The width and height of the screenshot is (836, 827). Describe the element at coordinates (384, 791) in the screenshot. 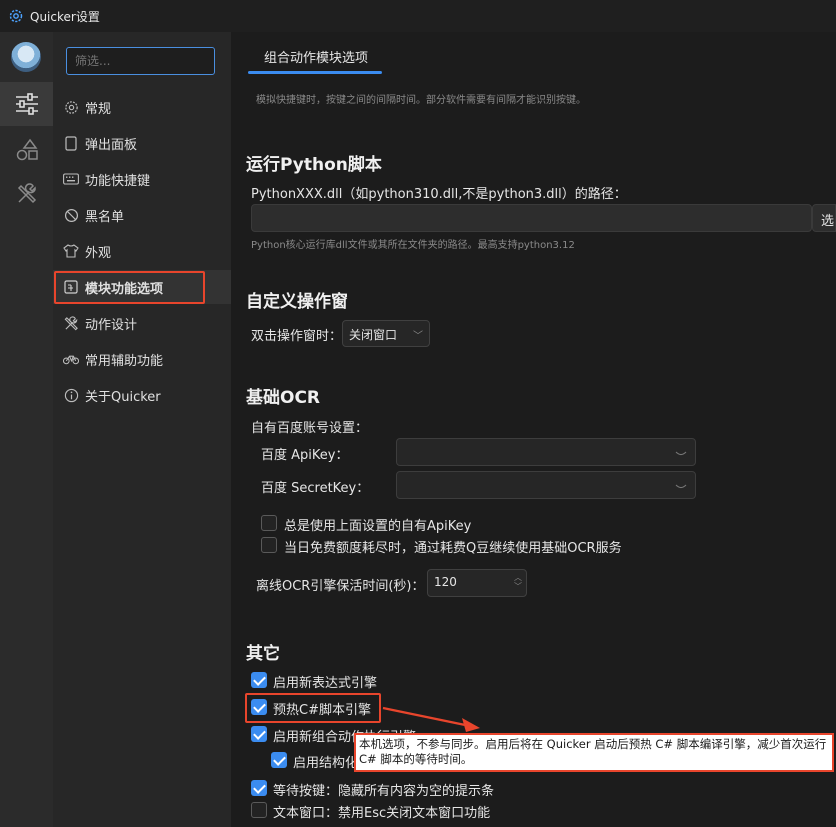

I see `hide-empty-tips-label: 等待按键：隐藏所有内容为空的提示条` at that location.